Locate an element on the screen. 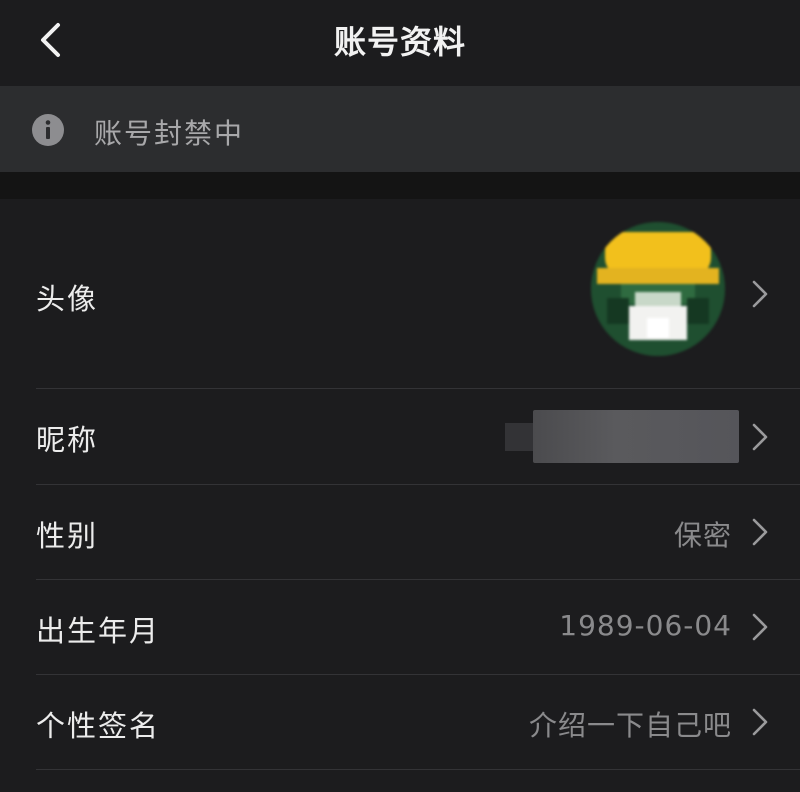 Image resolution: width=800 pixels, height=792 pixels. row-label-birthdate: 出生年月 is located at coordinates (98, 631).